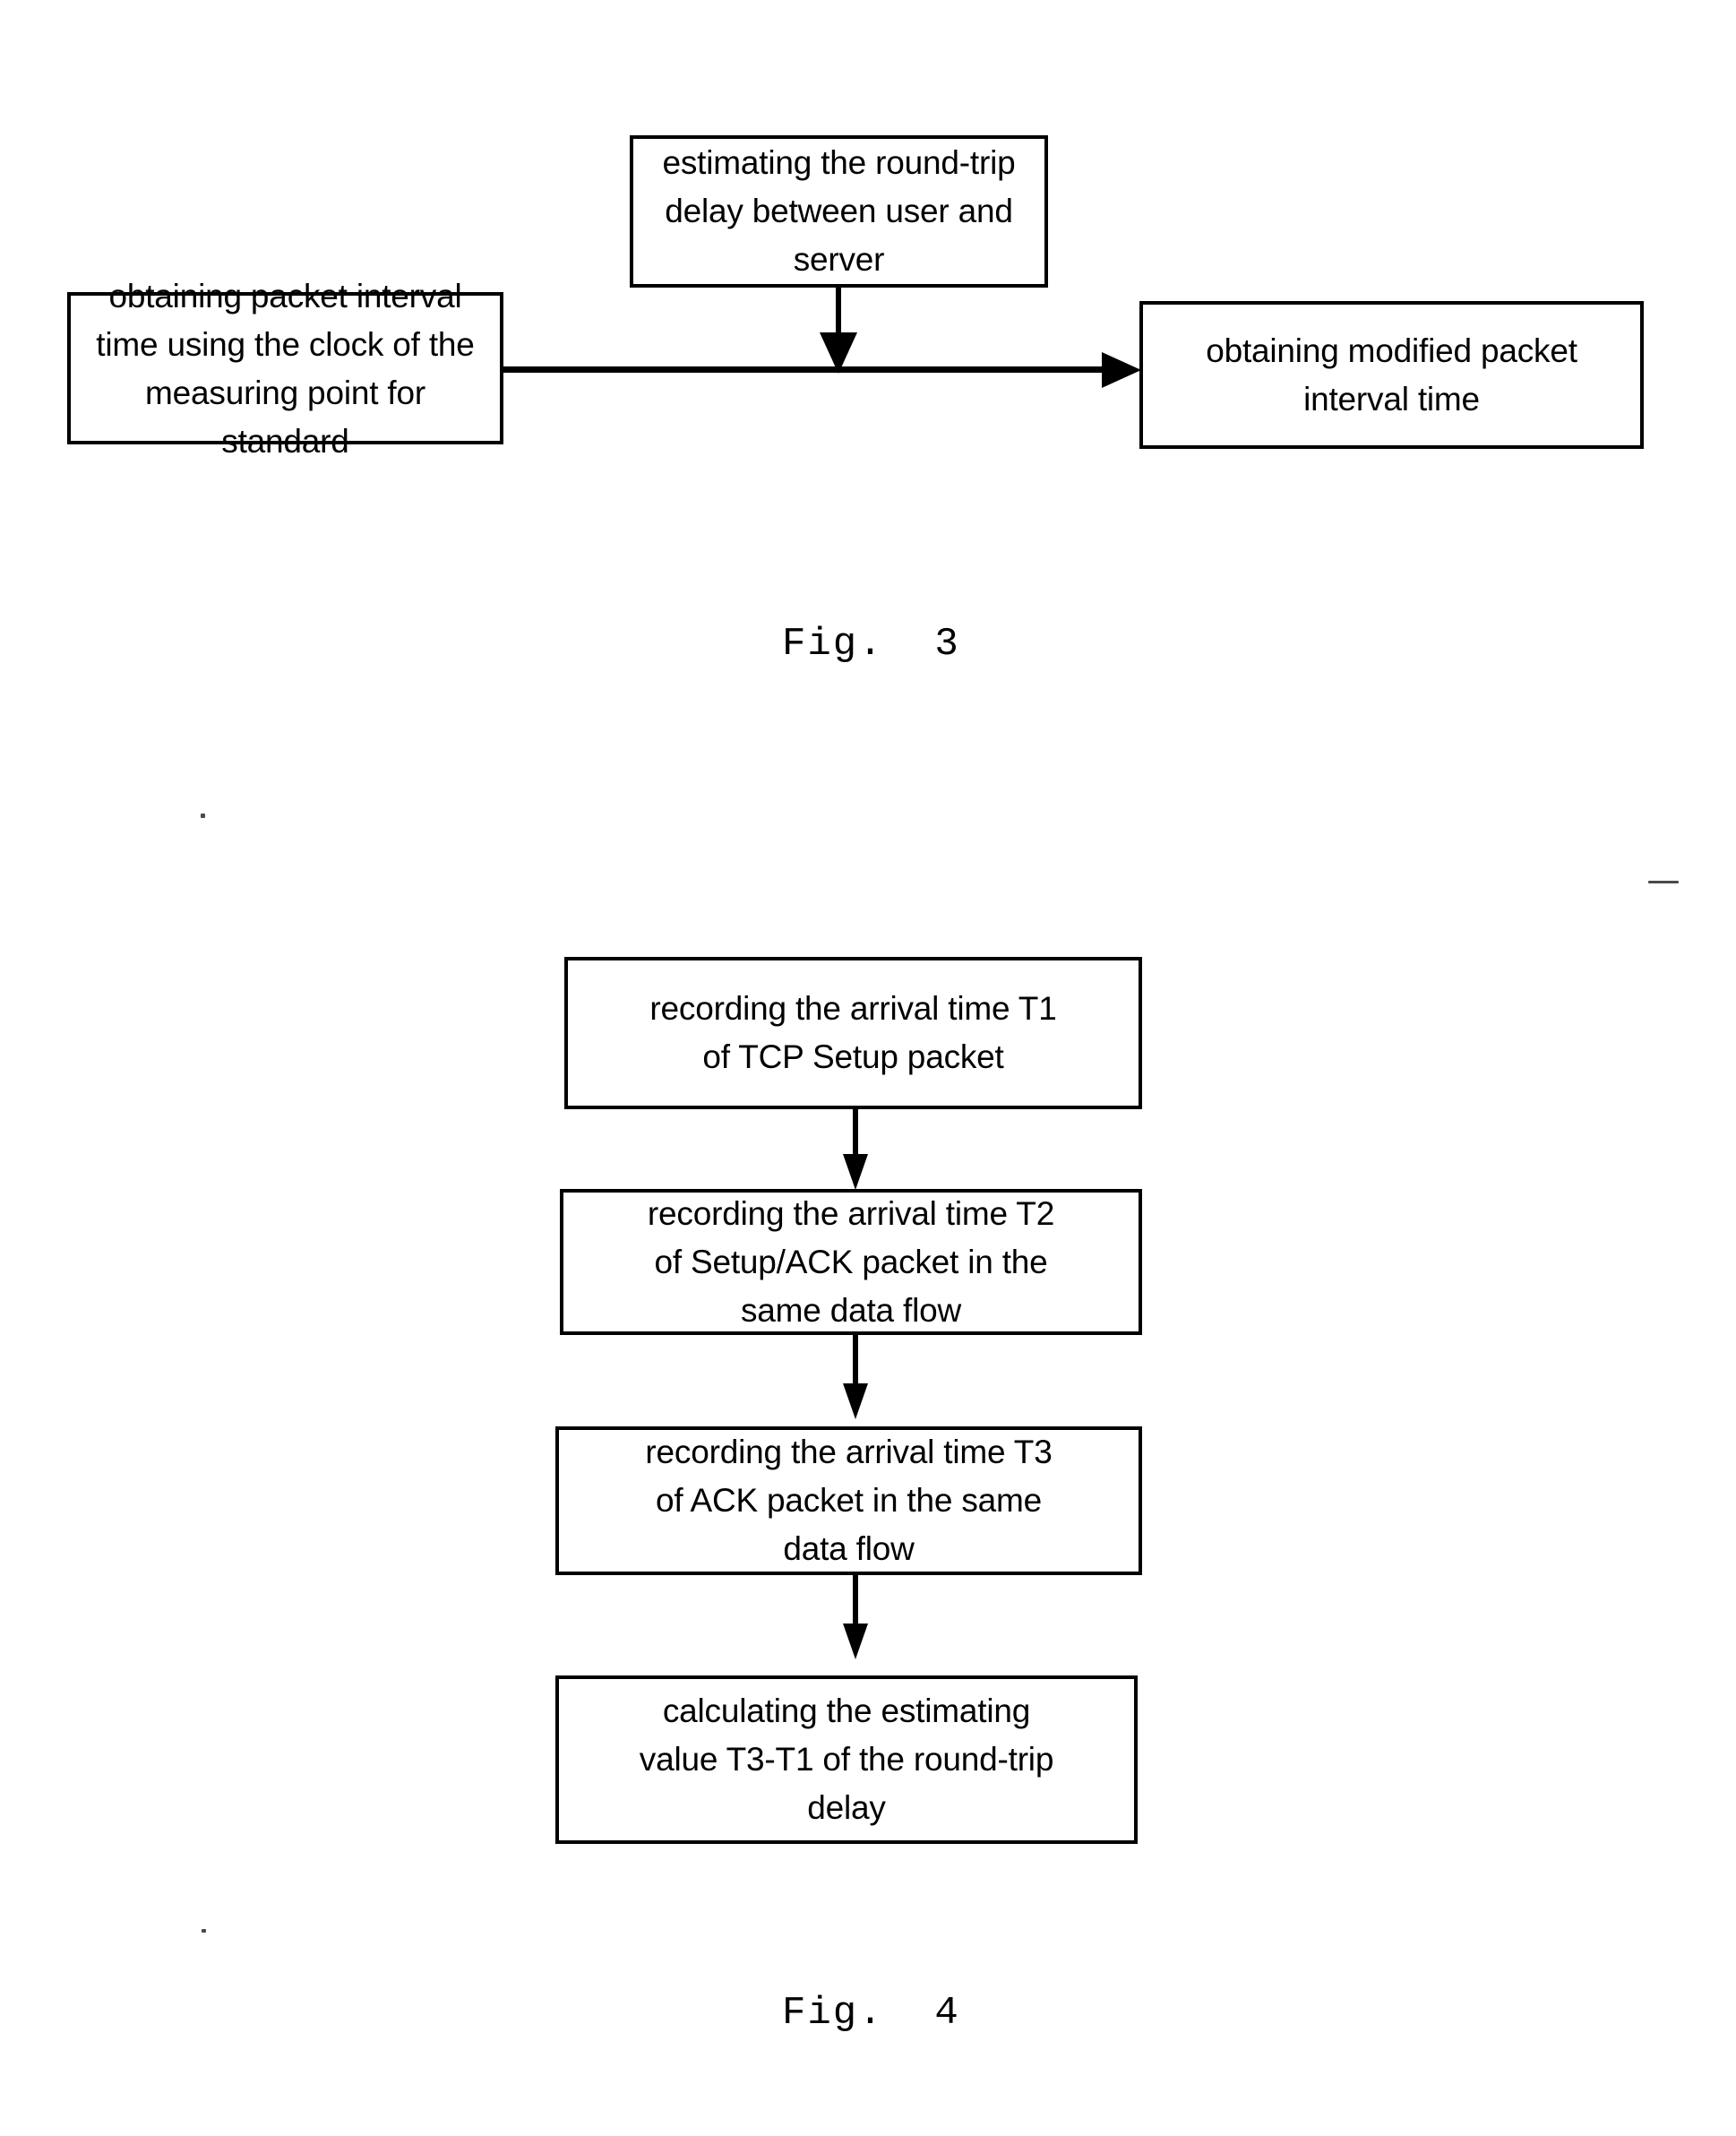  Describe the element at coordinates (856, 1602) in the screenshot. I see `fig4-arrow-t3-to-calc-line` at that location.